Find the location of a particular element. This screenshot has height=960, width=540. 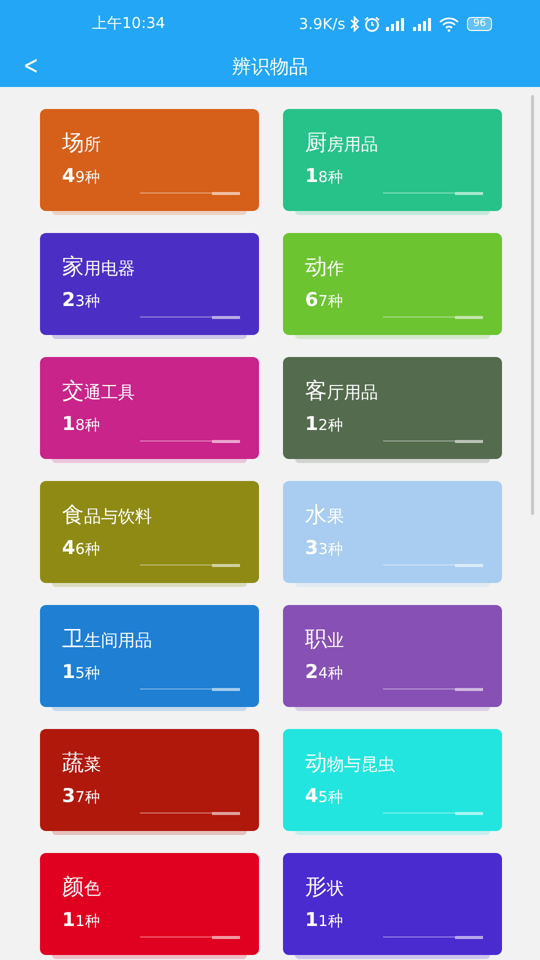

category-count: 67种 is located at coordinates (324, 300).